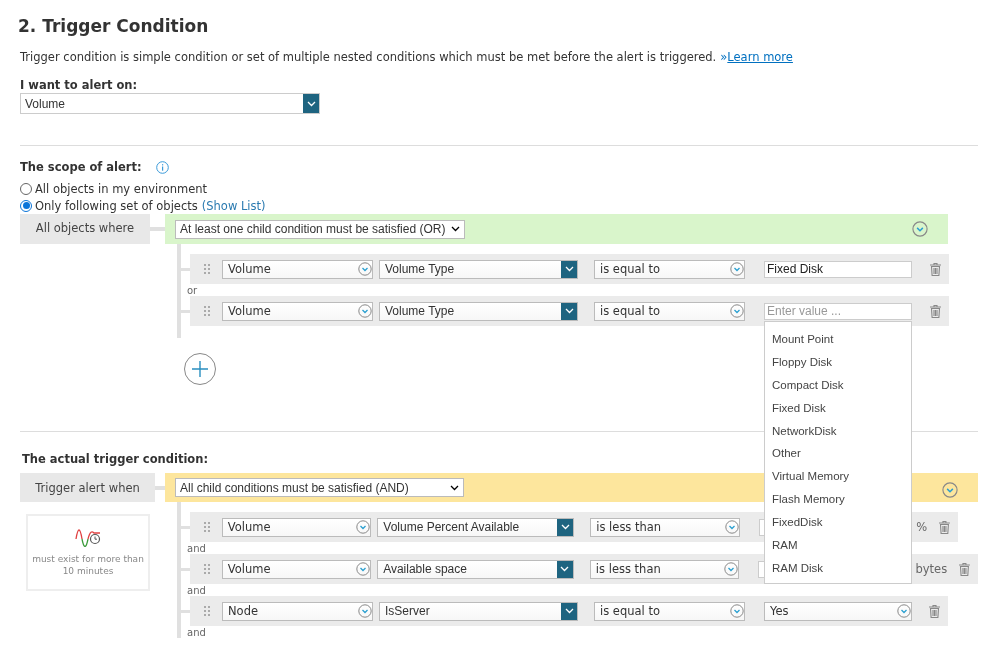 This screenshot has height=650, width=1003. What do you see at coordinates (85, 229) in the screenshot?
I see `group-label: All objects where` at bounding box center [85, 229].